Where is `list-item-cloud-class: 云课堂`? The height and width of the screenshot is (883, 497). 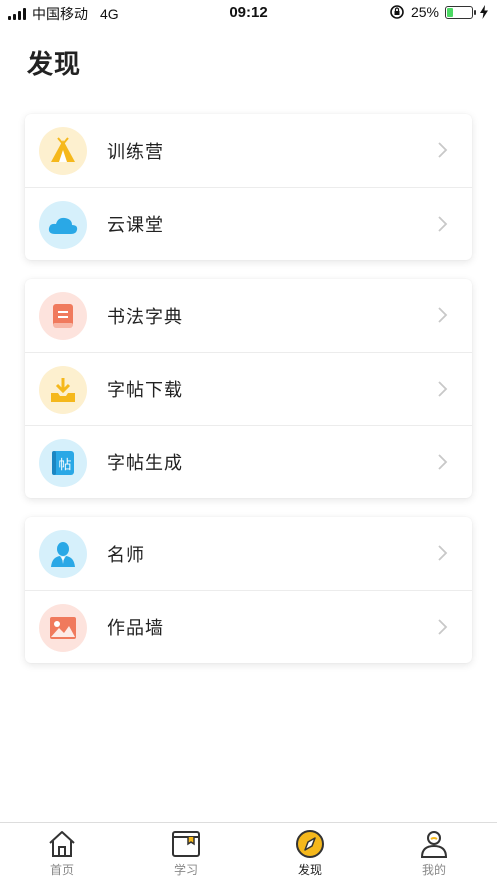 list-item-cloud-class: 云课堂 is located at coordinates (248, 223).